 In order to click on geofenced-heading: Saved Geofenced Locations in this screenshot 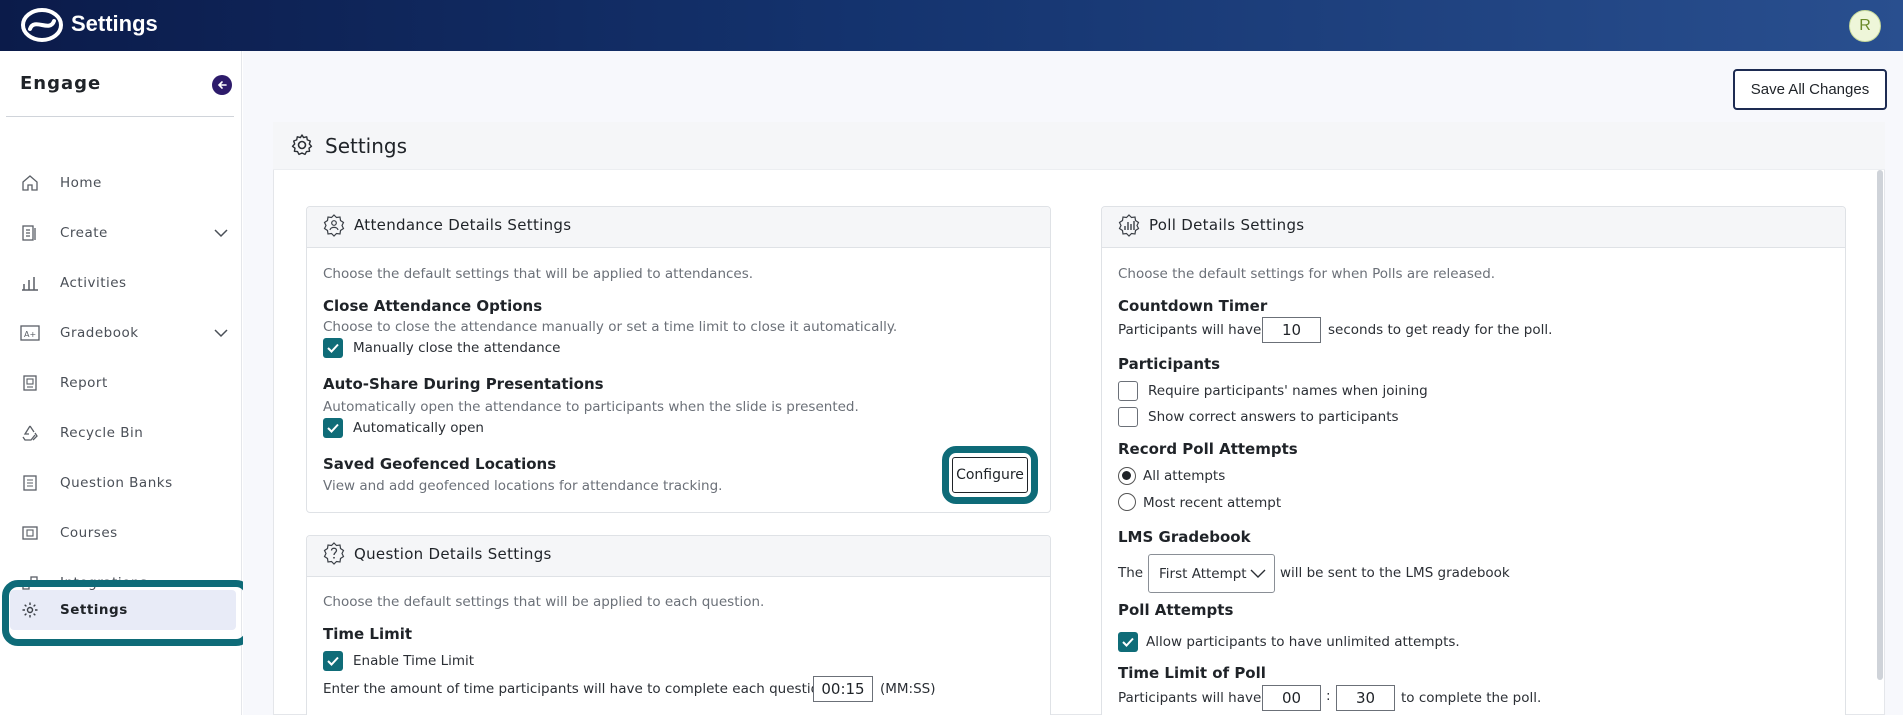, I will do `click(440, 464)`.